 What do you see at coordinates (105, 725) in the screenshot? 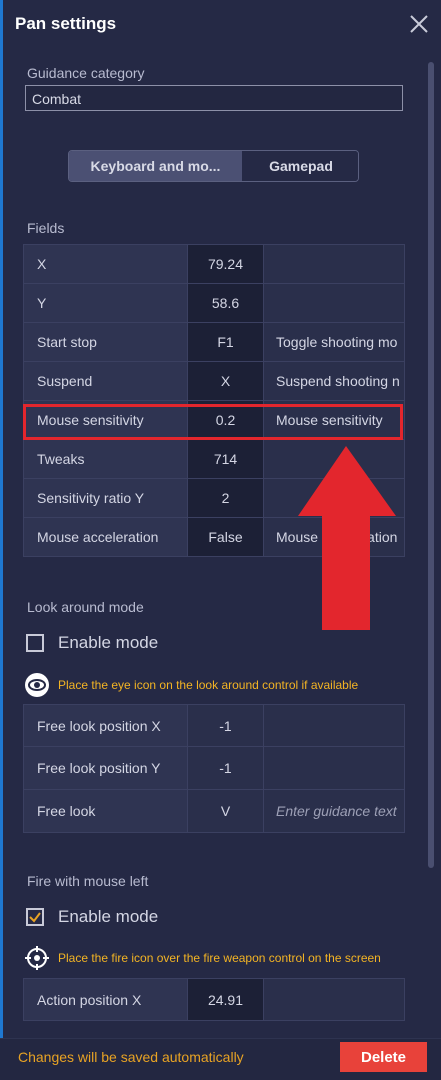
I see `field-name-free-look-x: Free look position X` at bounding box center [105, 725].